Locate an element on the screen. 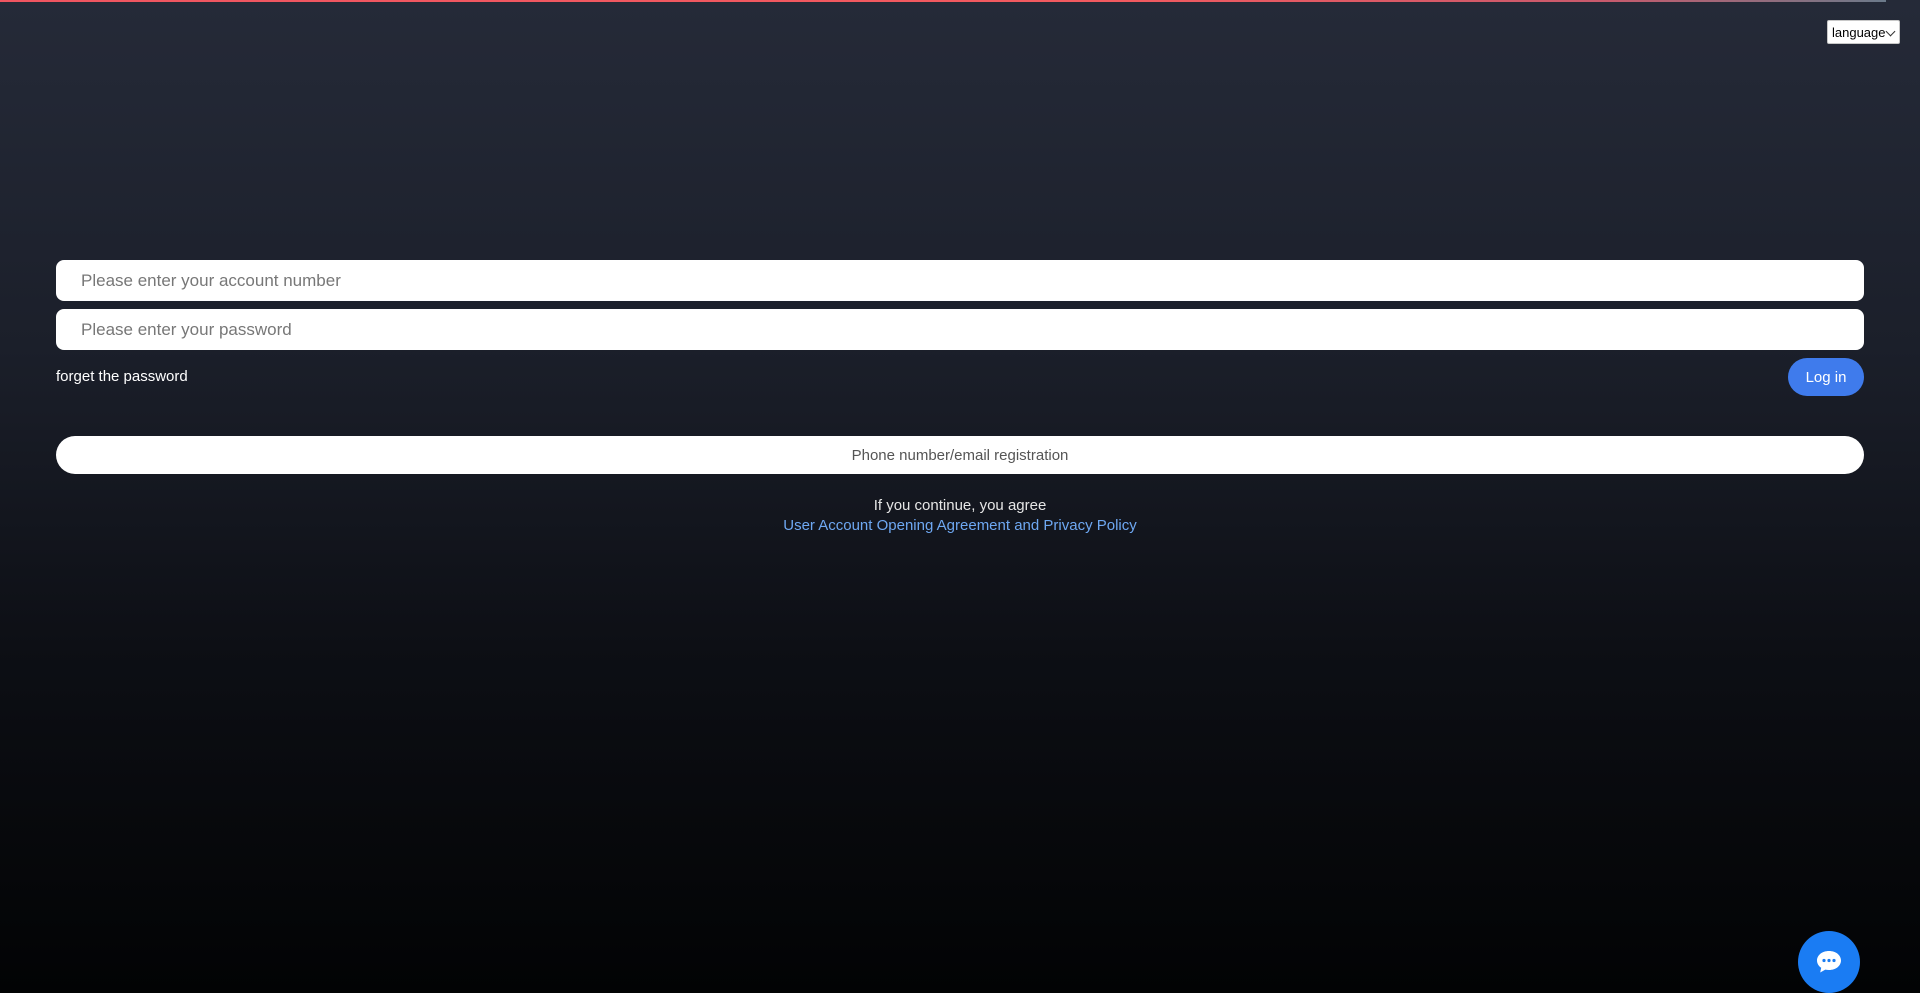 Image resolution: width=1920 pixels, height=993 pixels. chat-bubble-icon is located at coordinates (1829, 962).